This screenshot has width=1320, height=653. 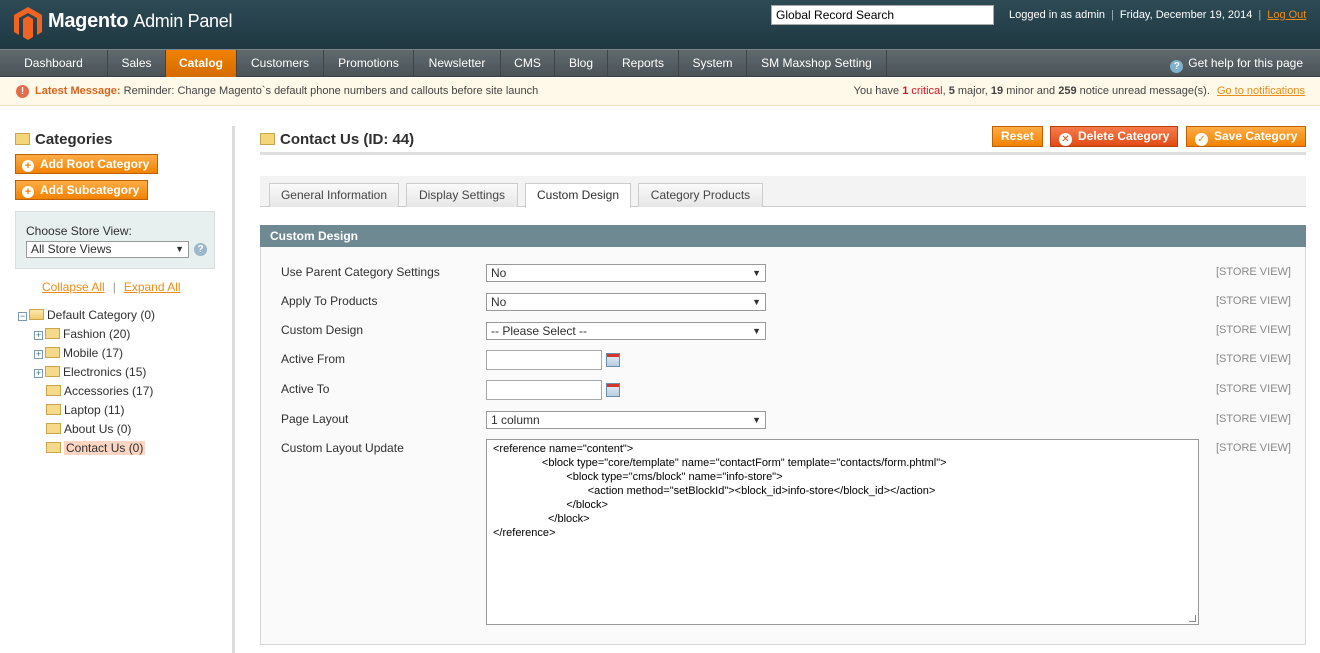 What do you see at coordinates (1065, 139) in the screenshot?
I see `delete-icon: ✕` at bounding box center [1065, 139].